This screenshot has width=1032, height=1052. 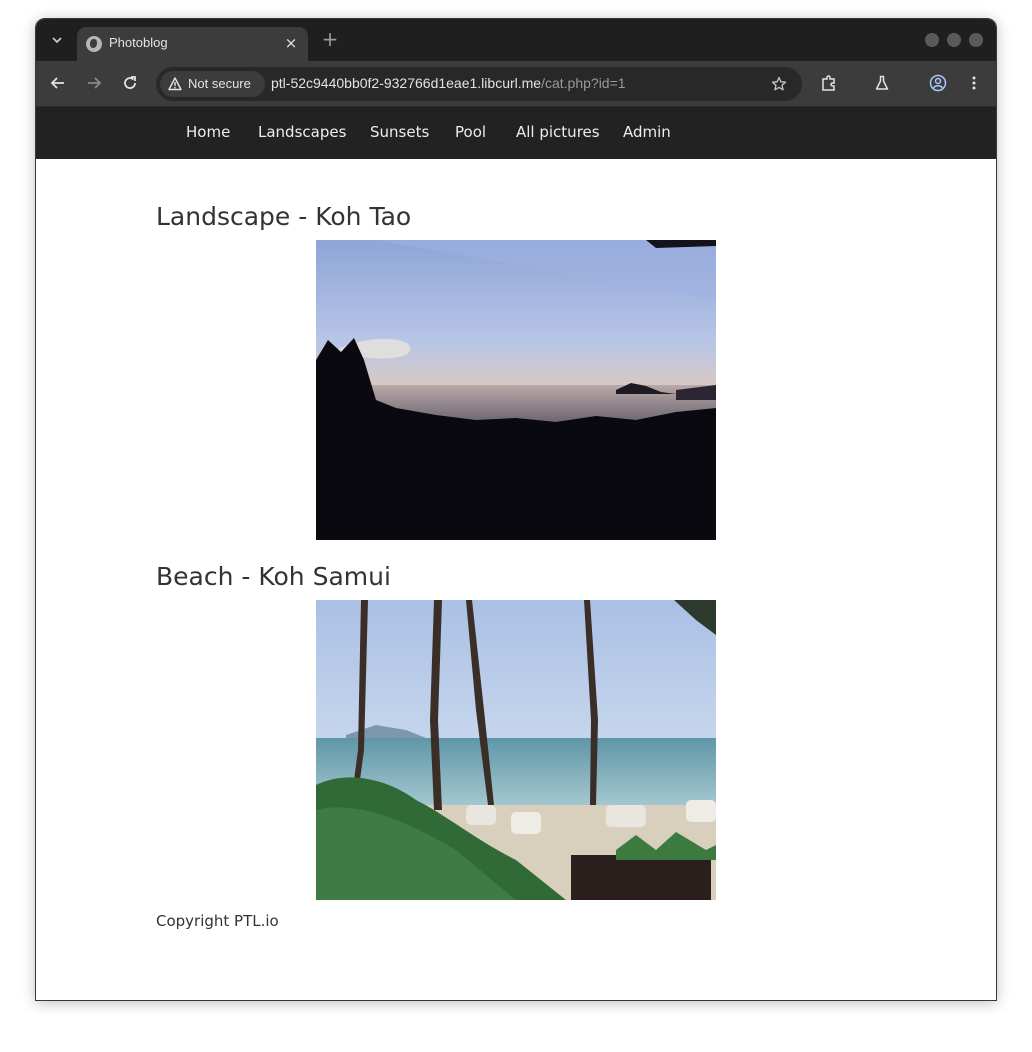 What do you see at coordinates (882, 83) in the screenshot?
I see `flask-icon` at bounding box center [882, 83].